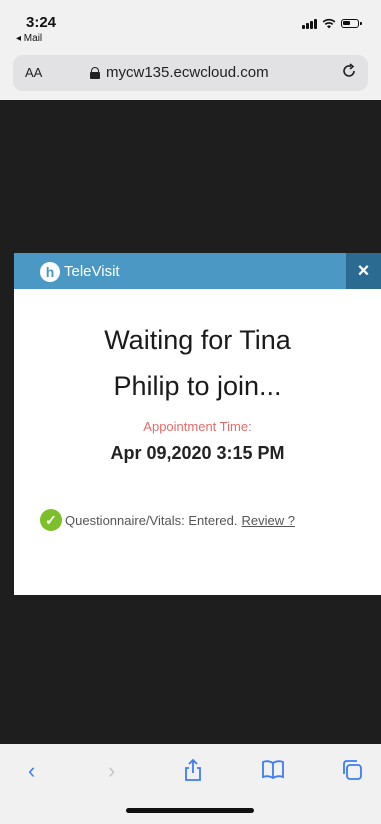 This screenshot has width=381, height=824. I want to click on back-to-mail-link: ◂ Mail, so click(29, 38).